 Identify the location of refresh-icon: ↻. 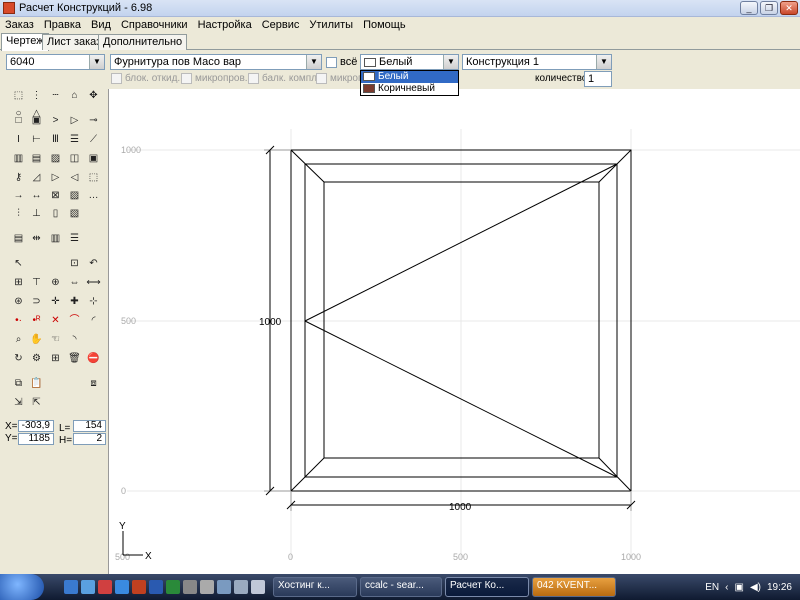
(18, 359).